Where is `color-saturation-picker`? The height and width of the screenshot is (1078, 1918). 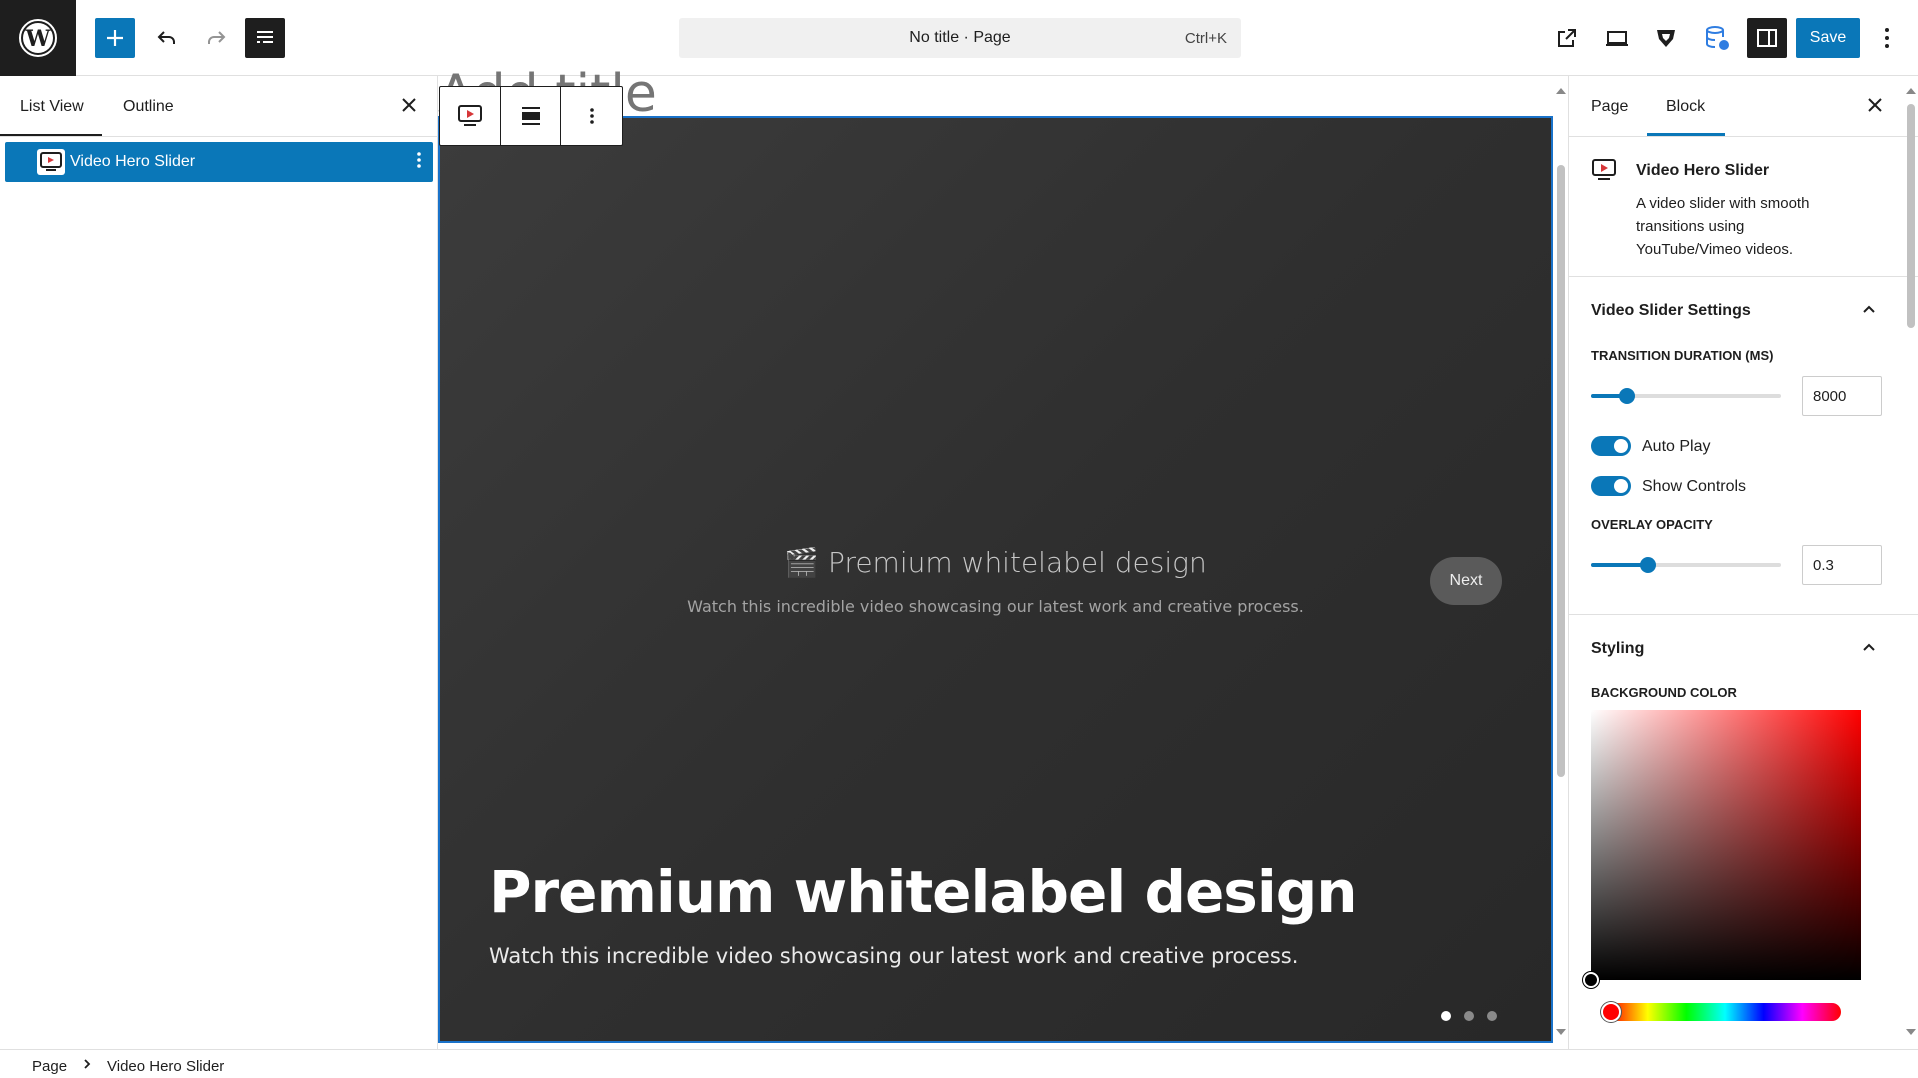
color-saturation-picker is located at coordinates (1726, 845).